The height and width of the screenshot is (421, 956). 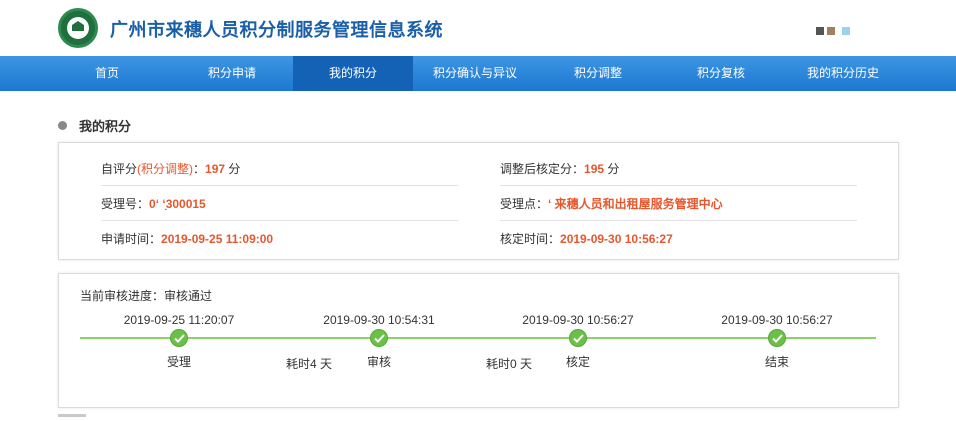 What do you see at coordinates (125, 204) in the screenshot?
I see `accept-no-label: 受理号：` at bounding box center [125, 204].